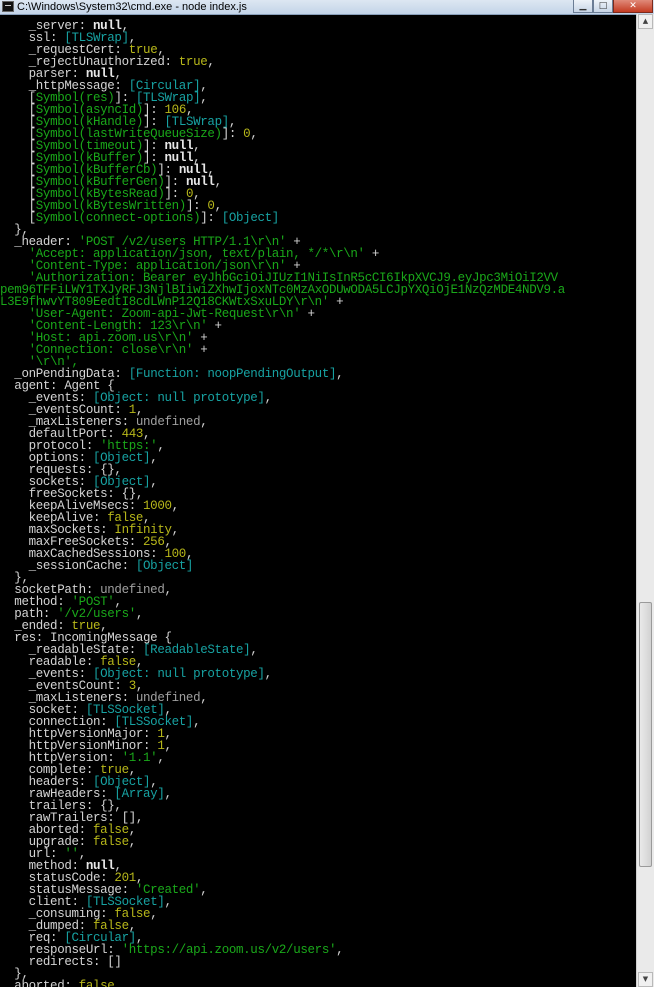  I want to click on maximize-icon: □, so click(603, 6).